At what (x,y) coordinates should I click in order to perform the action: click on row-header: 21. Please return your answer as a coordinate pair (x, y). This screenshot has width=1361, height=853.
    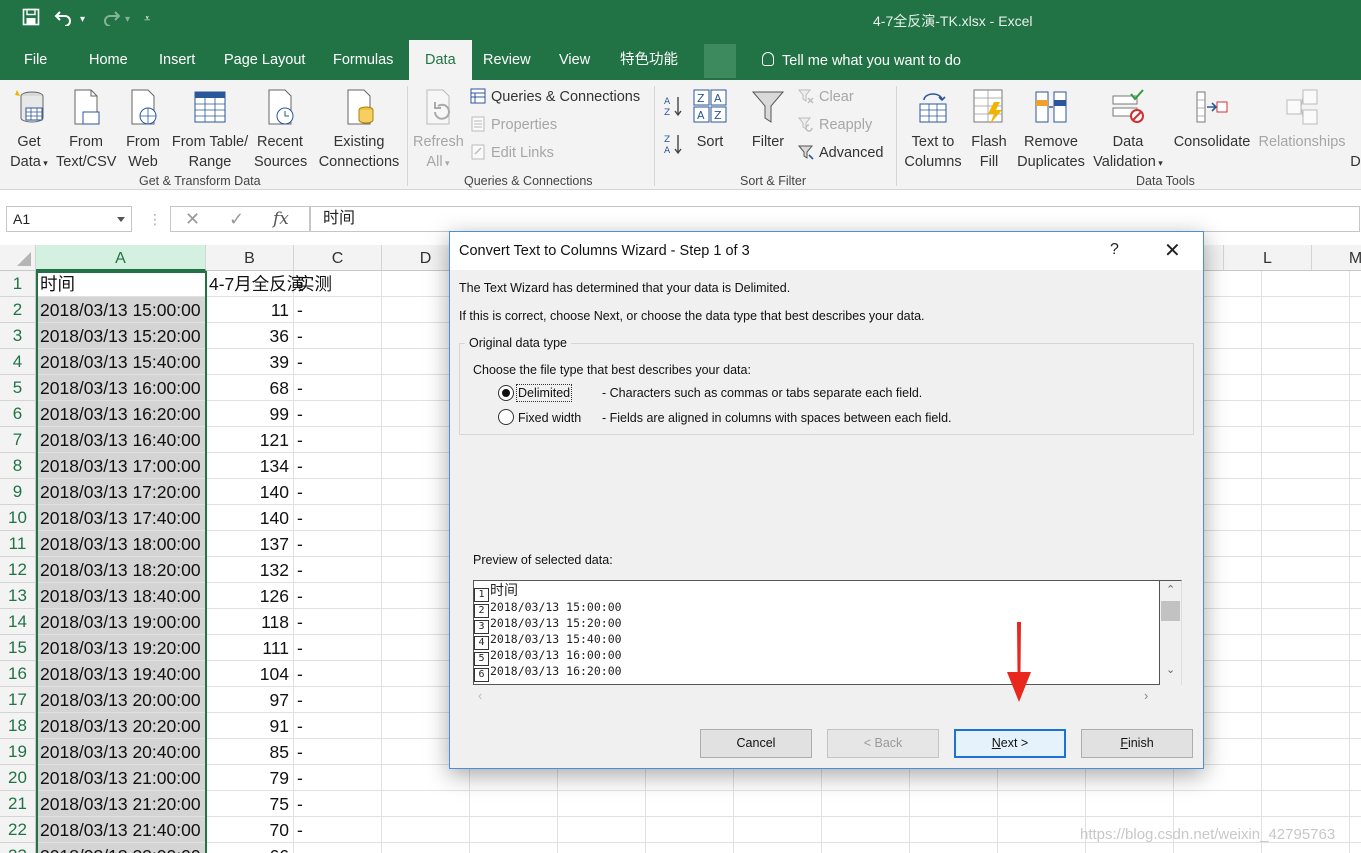
    Looking at the image, I should click on (18, 804).